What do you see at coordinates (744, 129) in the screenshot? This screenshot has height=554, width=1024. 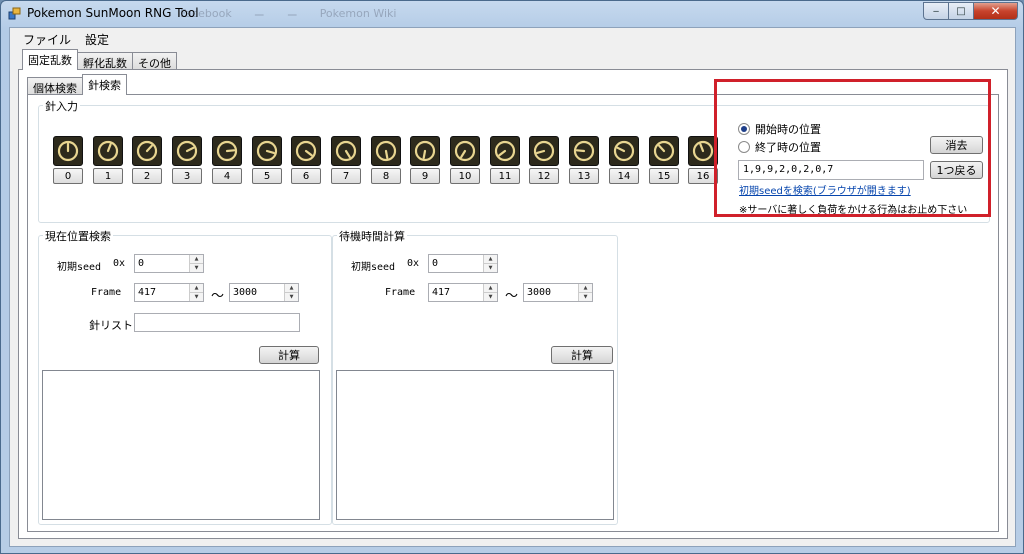 I see `radio-checked-icon` at bounding box center [744, 129].